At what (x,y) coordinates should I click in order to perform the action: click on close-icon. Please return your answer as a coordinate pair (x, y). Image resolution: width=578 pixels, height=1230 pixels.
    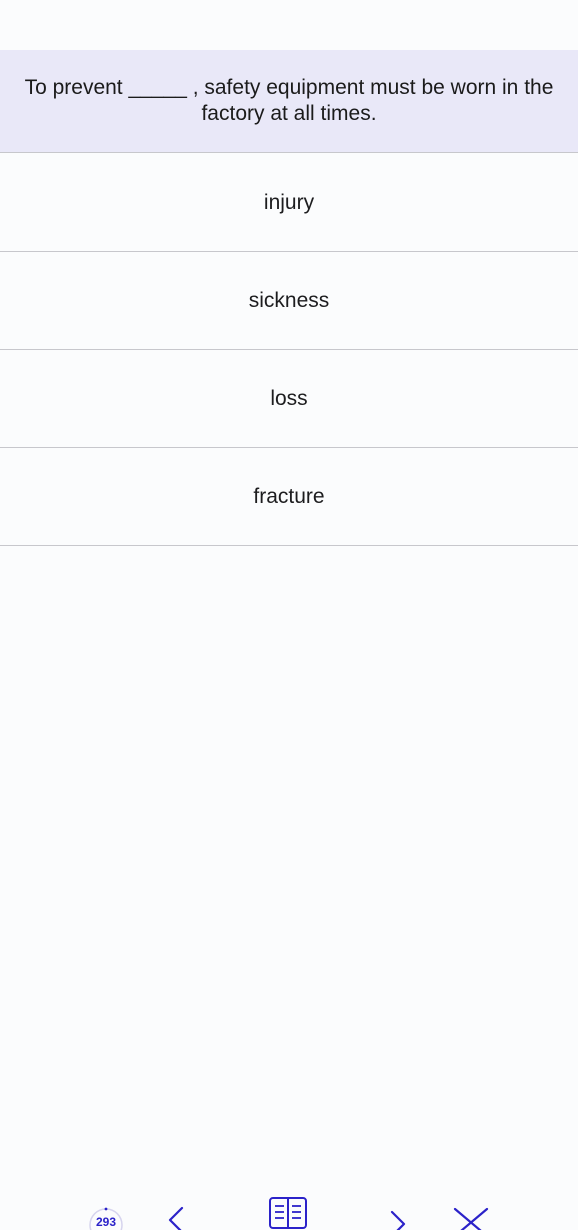
    Looking at the image, I should click on (471, 1218).